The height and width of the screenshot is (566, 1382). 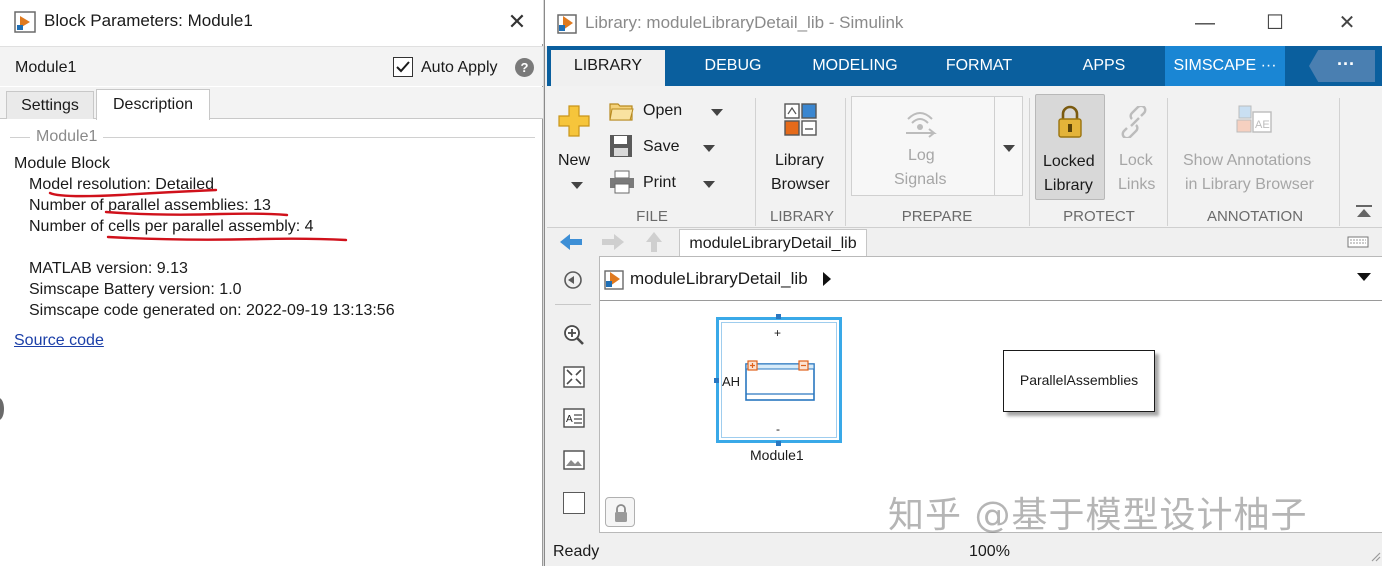 I want to click on parallel-assemblies-block: ParallelAssemblies, so click(x=1079, y=381).